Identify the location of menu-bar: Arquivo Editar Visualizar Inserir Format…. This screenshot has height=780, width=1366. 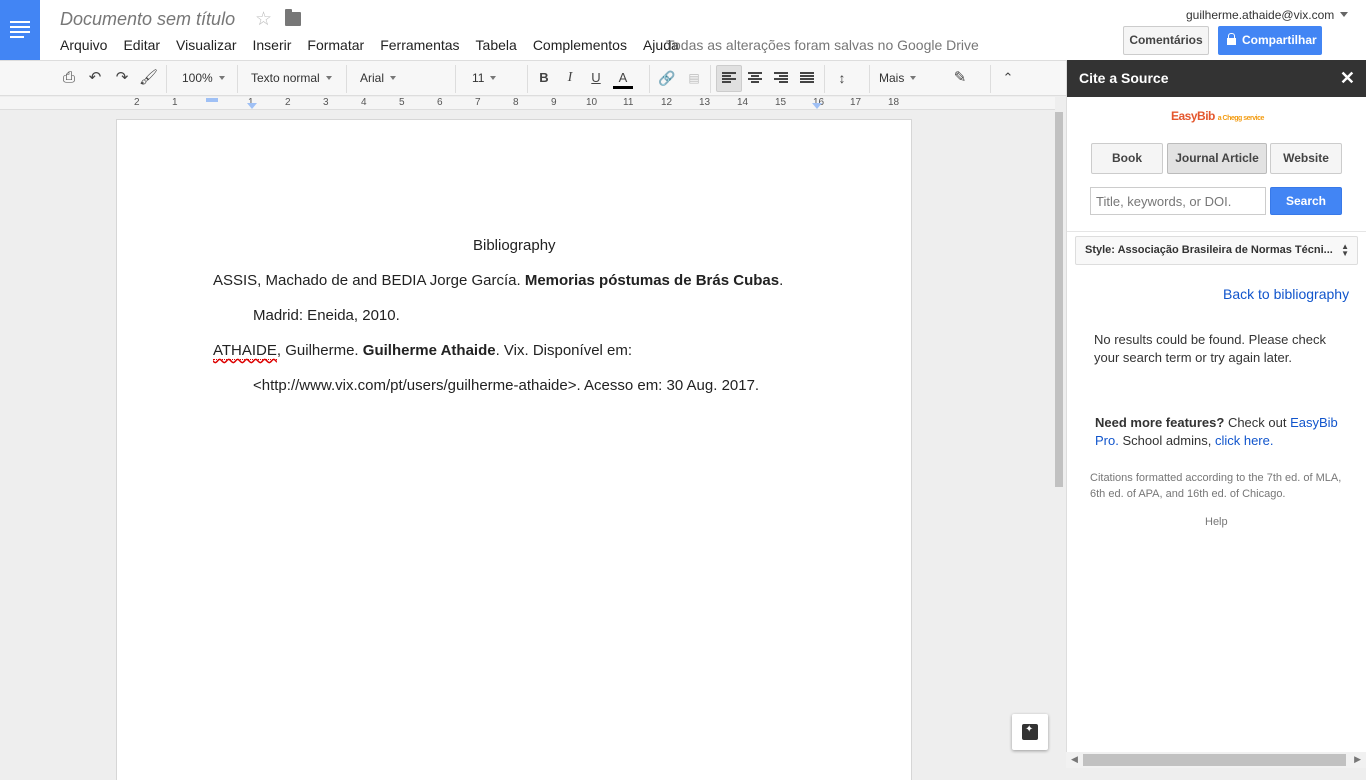
(377, 46).